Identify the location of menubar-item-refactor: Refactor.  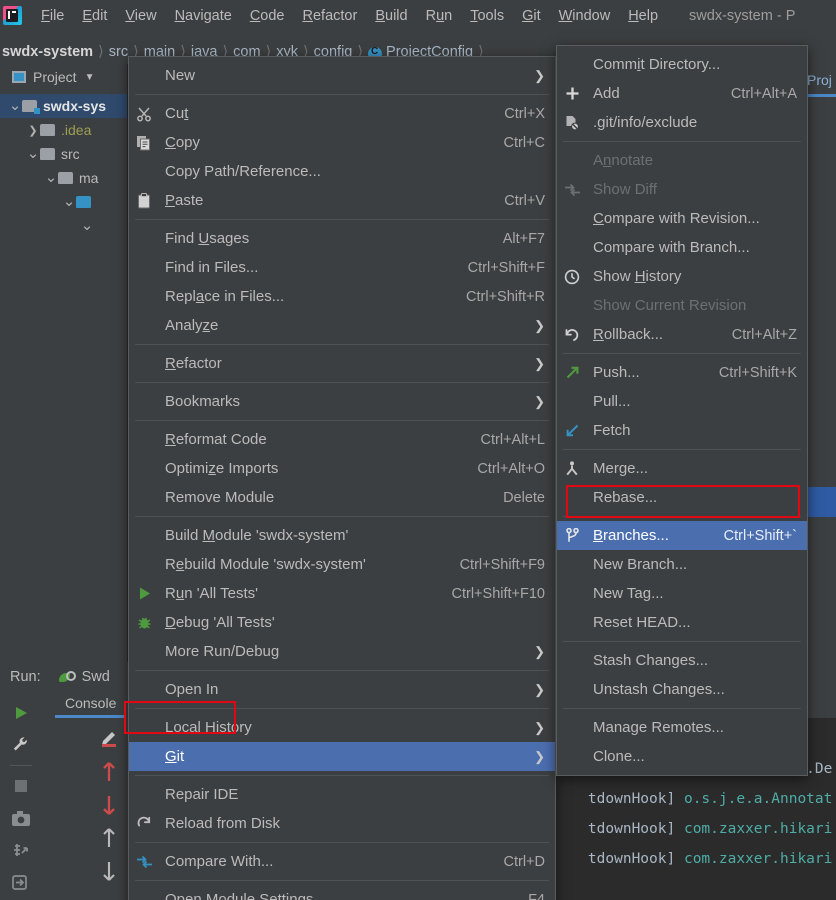
(330, 16).